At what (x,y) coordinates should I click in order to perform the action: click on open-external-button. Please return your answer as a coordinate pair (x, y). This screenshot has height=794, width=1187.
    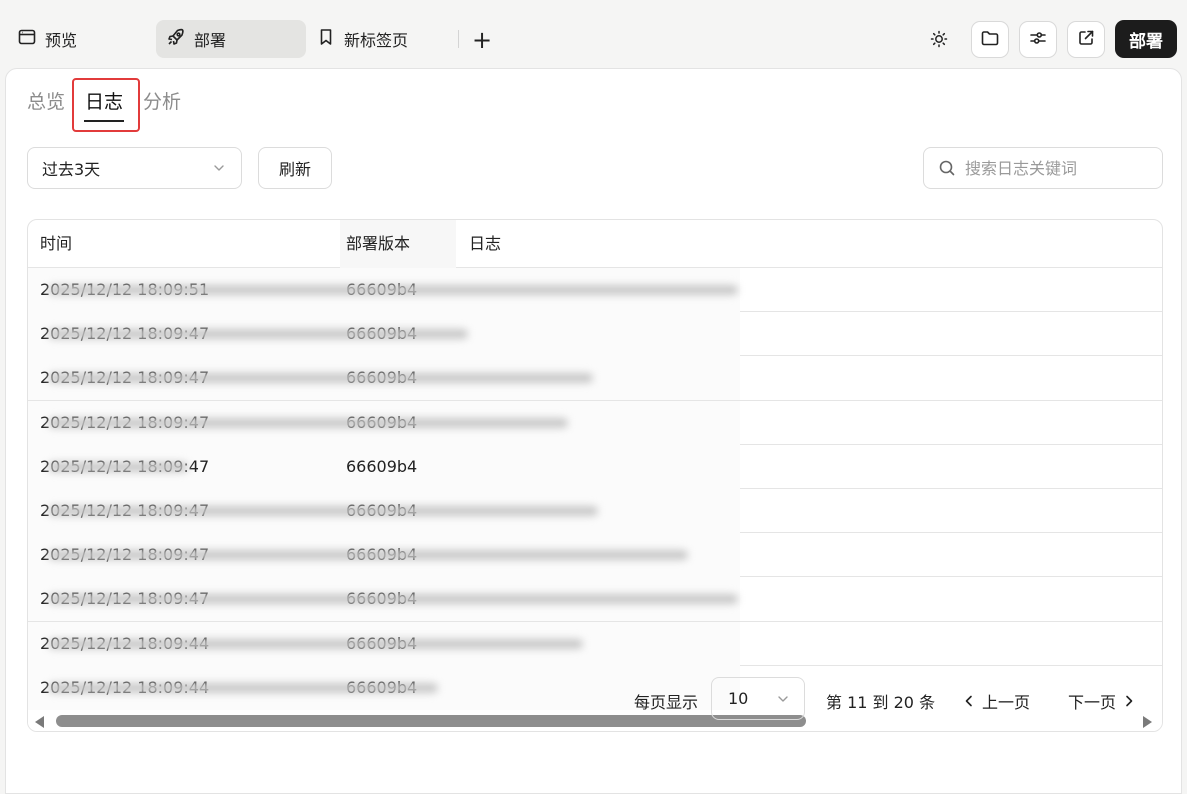
    Looking at the image, I should click on (1086, 39).